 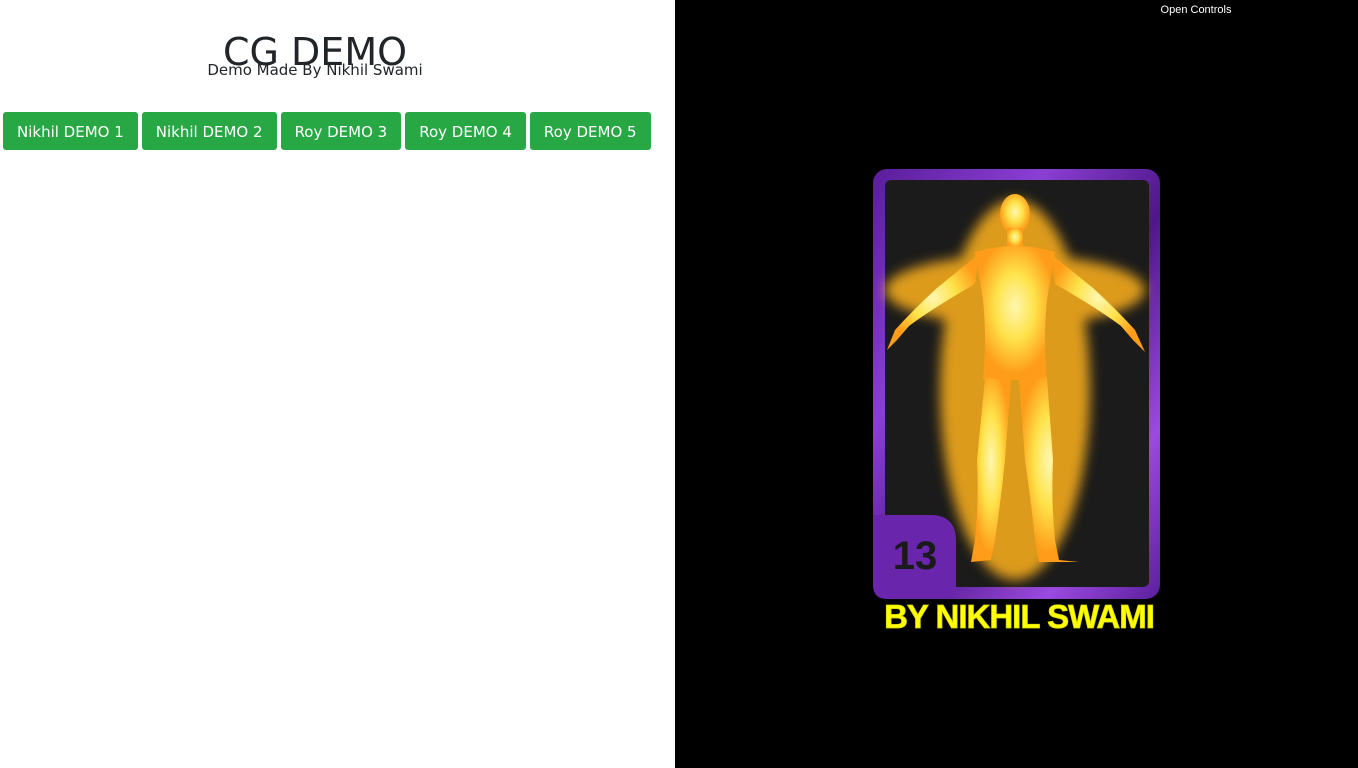 What do you see at coordinates (590, 131) in the screenshot?
I see `demo-5-button: Roy DEMO 5` at bounding box center [590, 131].